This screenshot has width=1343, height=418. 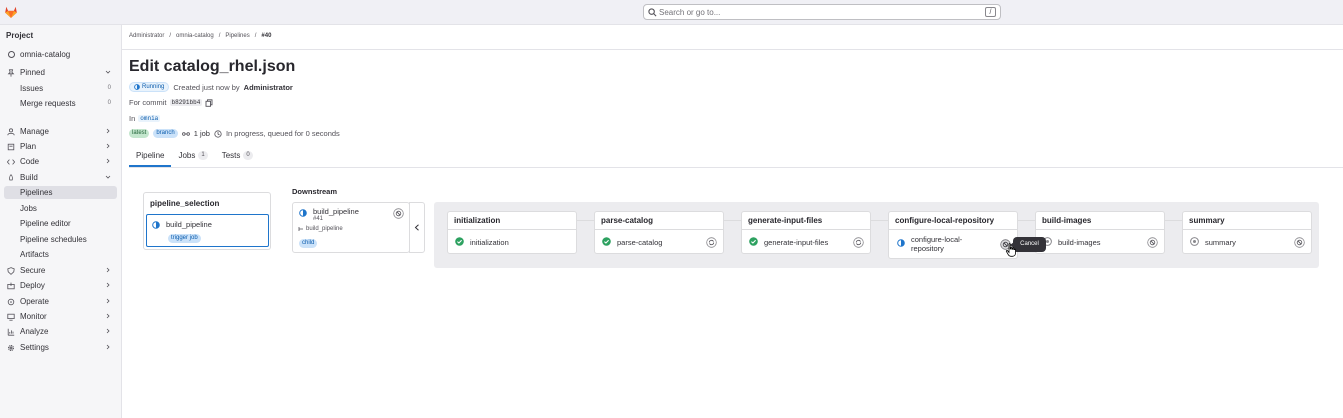 I want to click on tab-pipeline: Pipeline, so click(x=150, y=158).